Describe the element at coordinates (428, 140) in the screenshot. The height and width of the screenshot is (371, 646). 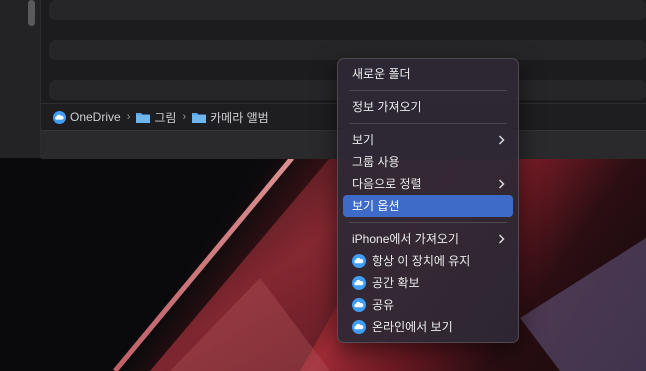
I see `menu-item-view: 보기` at that location.